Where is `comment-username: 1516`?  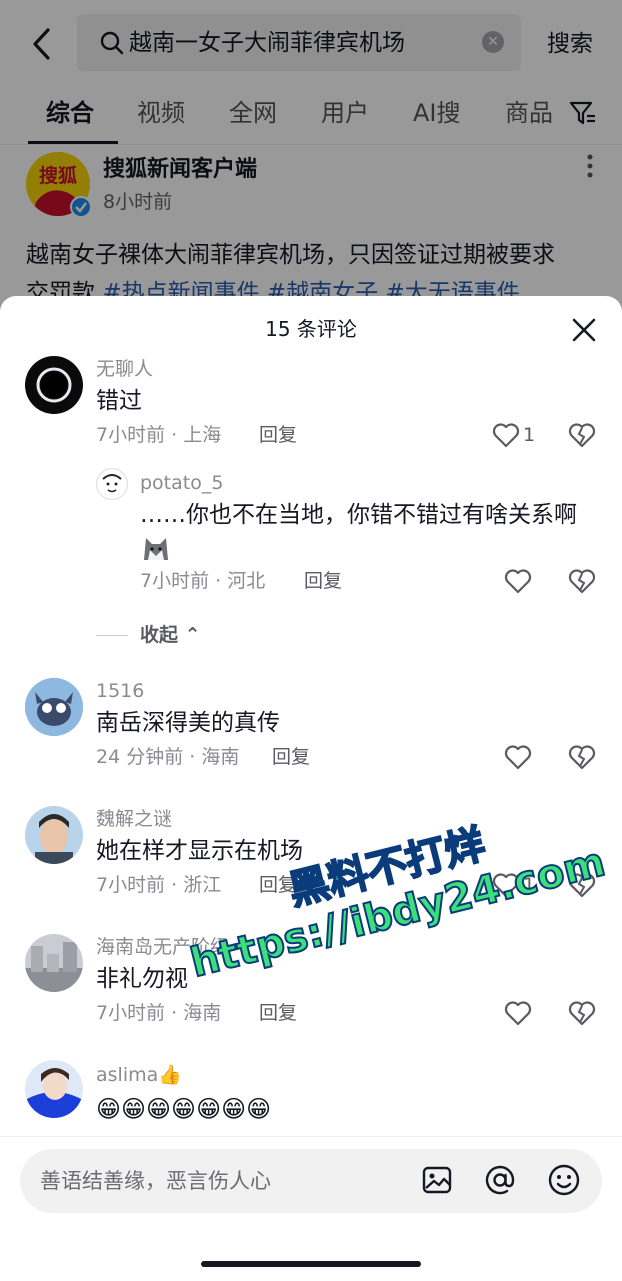 comment-username: 1516 is located at coordinates (120, 691).